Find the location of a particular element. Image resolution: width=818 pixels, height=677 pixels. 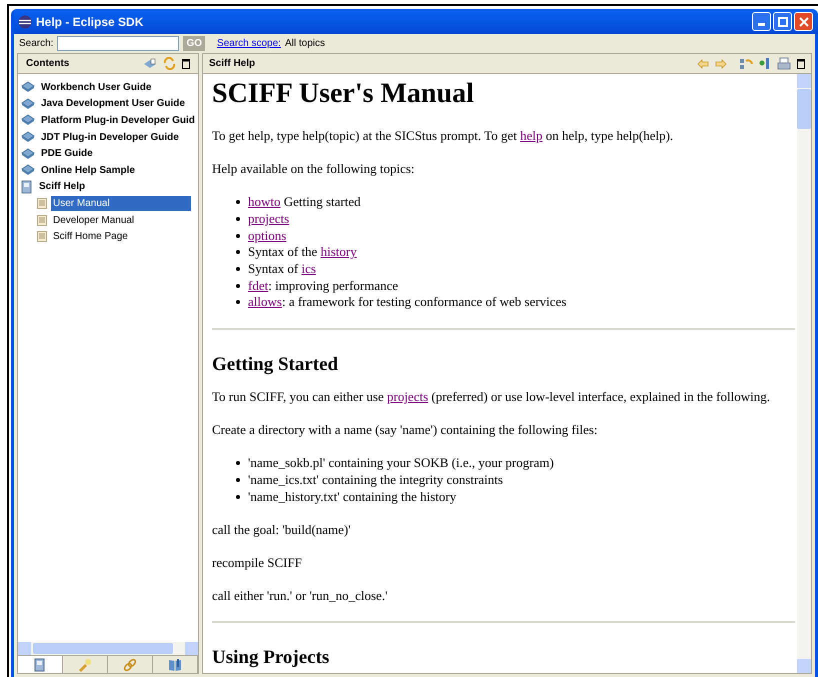

close-icon is located at coordinates (803, 21).